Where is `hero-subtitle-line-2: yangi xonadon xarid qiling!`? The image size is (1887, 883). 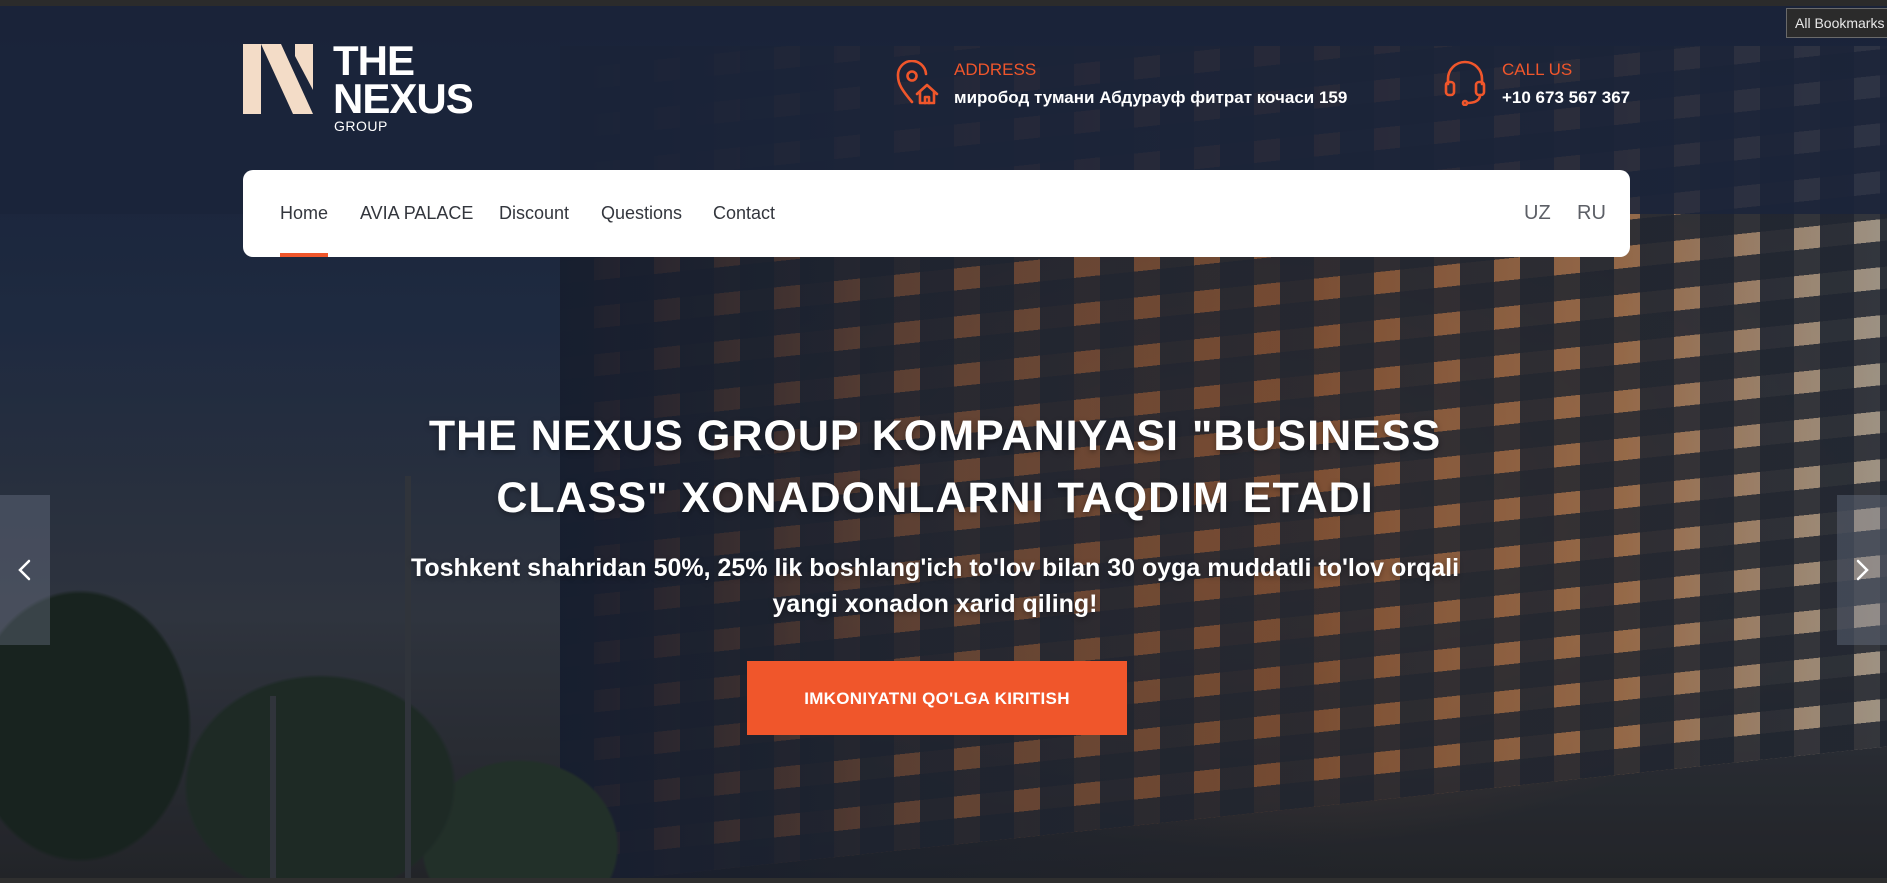 hero-subtitle-line-2: yangi xonadon xarid qiling! is located at coordinates (935, 604).